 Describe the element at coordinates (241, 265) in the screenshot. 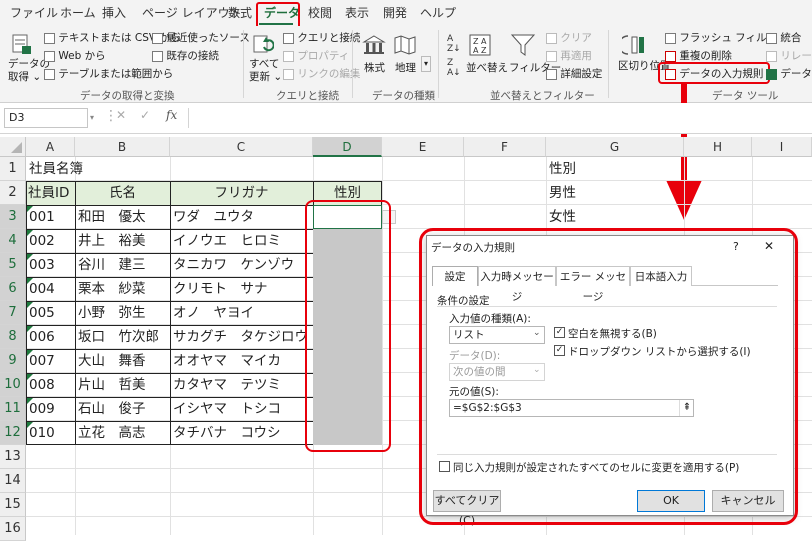

I see `cell-kana: タニカワ ケンゾウ` at that location.